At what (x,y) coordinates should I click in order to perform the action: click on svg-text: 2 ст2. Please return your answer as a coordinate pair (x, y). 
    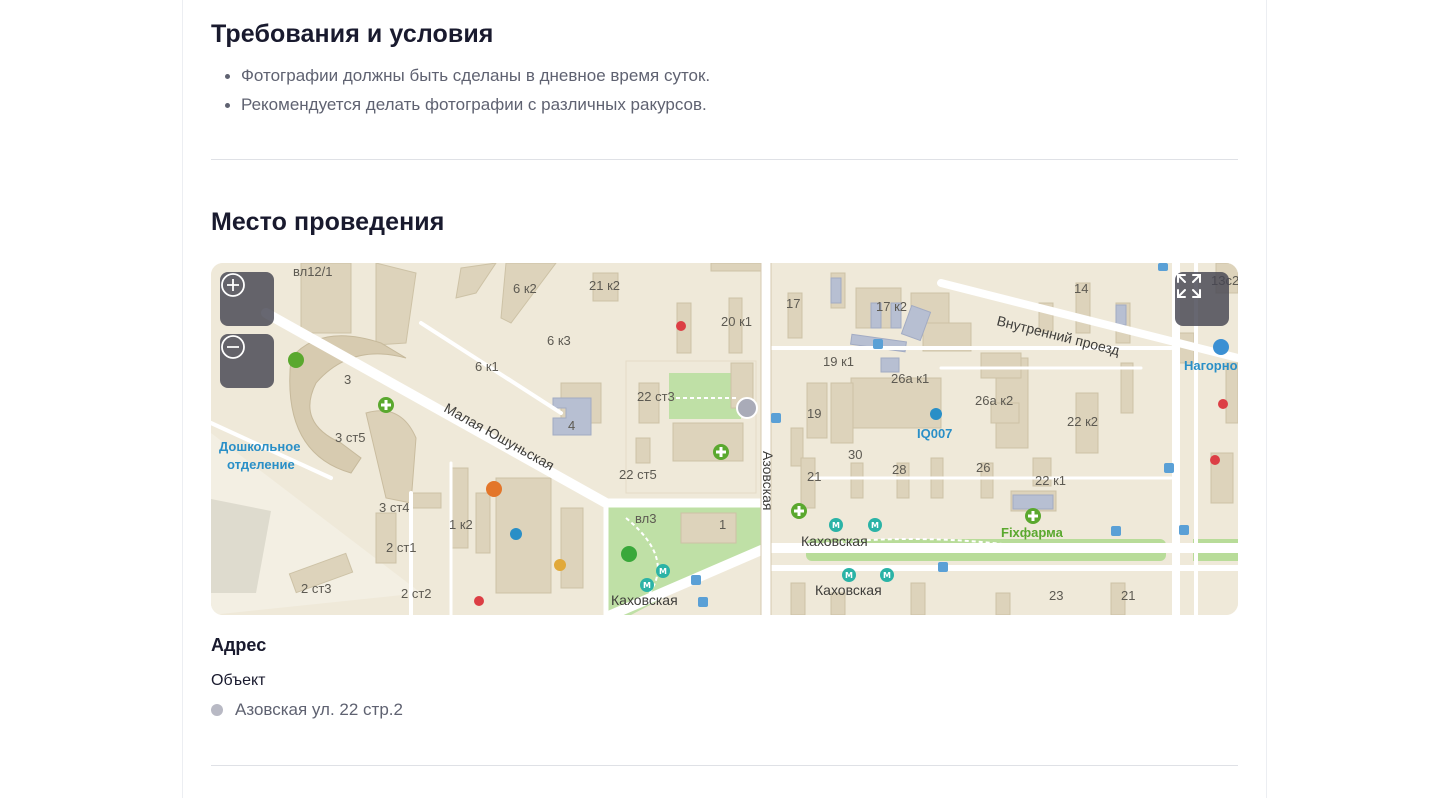
    Looking at the image, I should click on (416, 593).